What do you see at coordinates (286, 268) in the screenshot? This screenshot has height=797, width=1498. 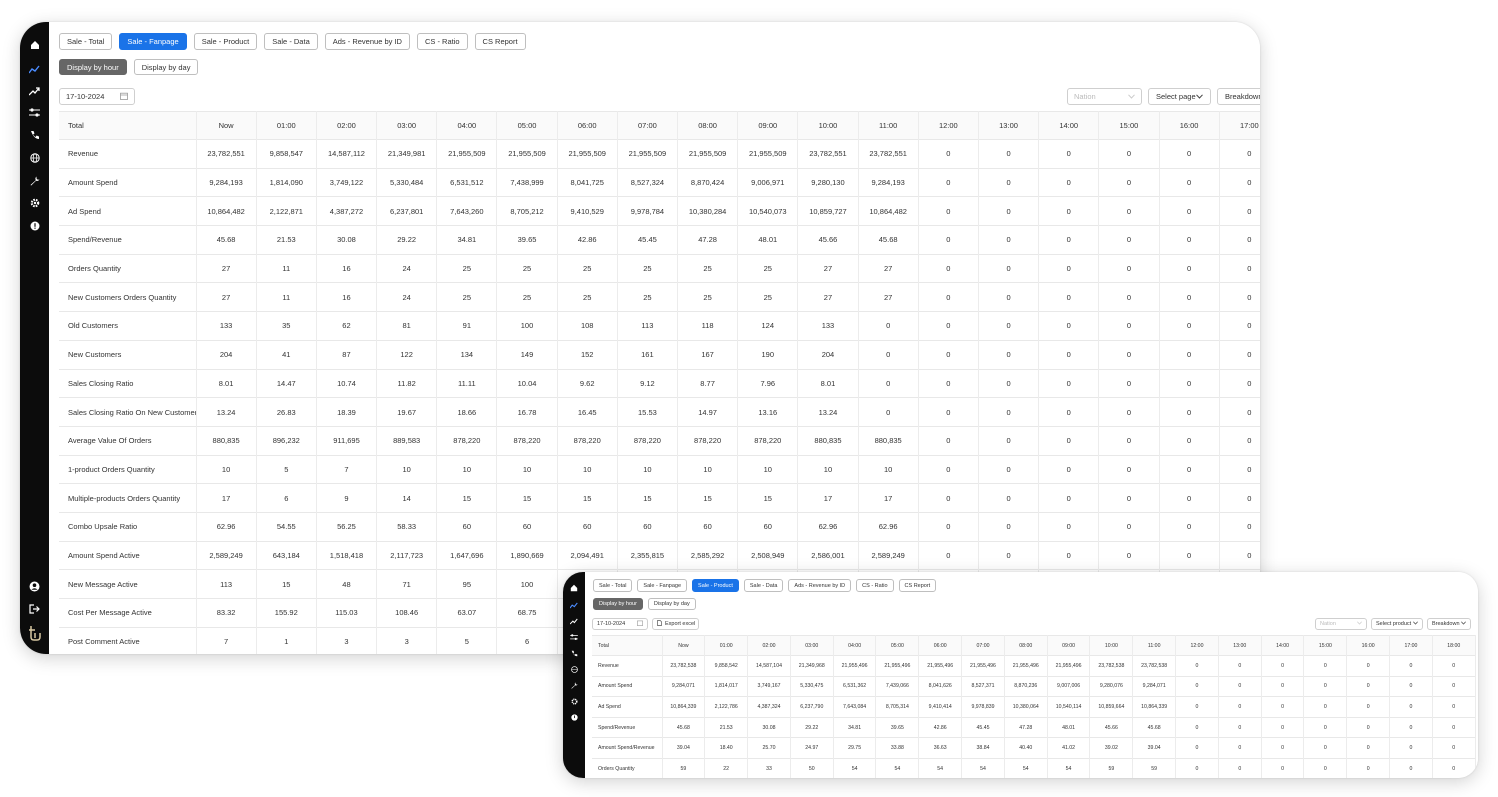 I see `table-cell: 11` at bounding box center [286, 268].